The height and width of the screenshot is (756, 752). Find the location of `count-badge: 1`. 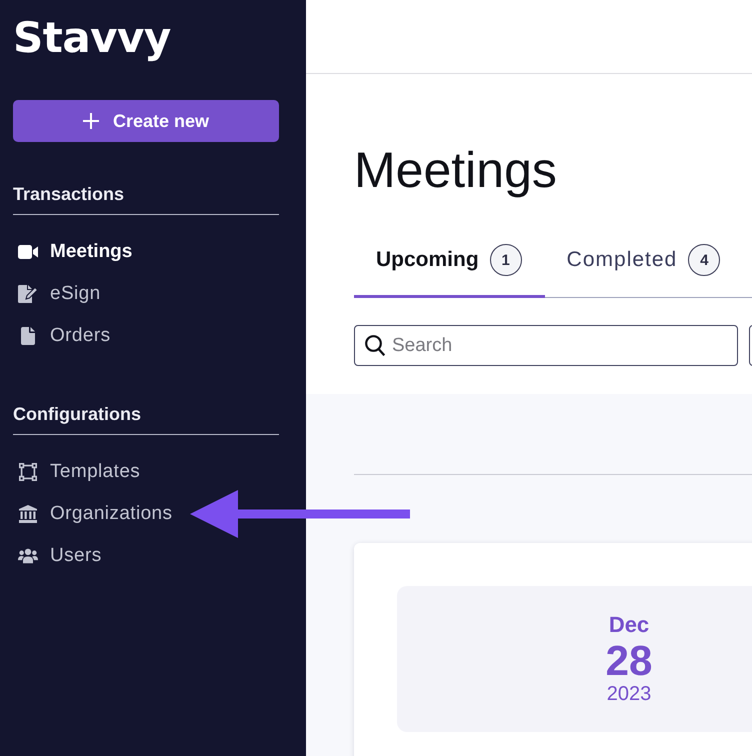

count-badge: 1 is located at coordinates (506, 260).